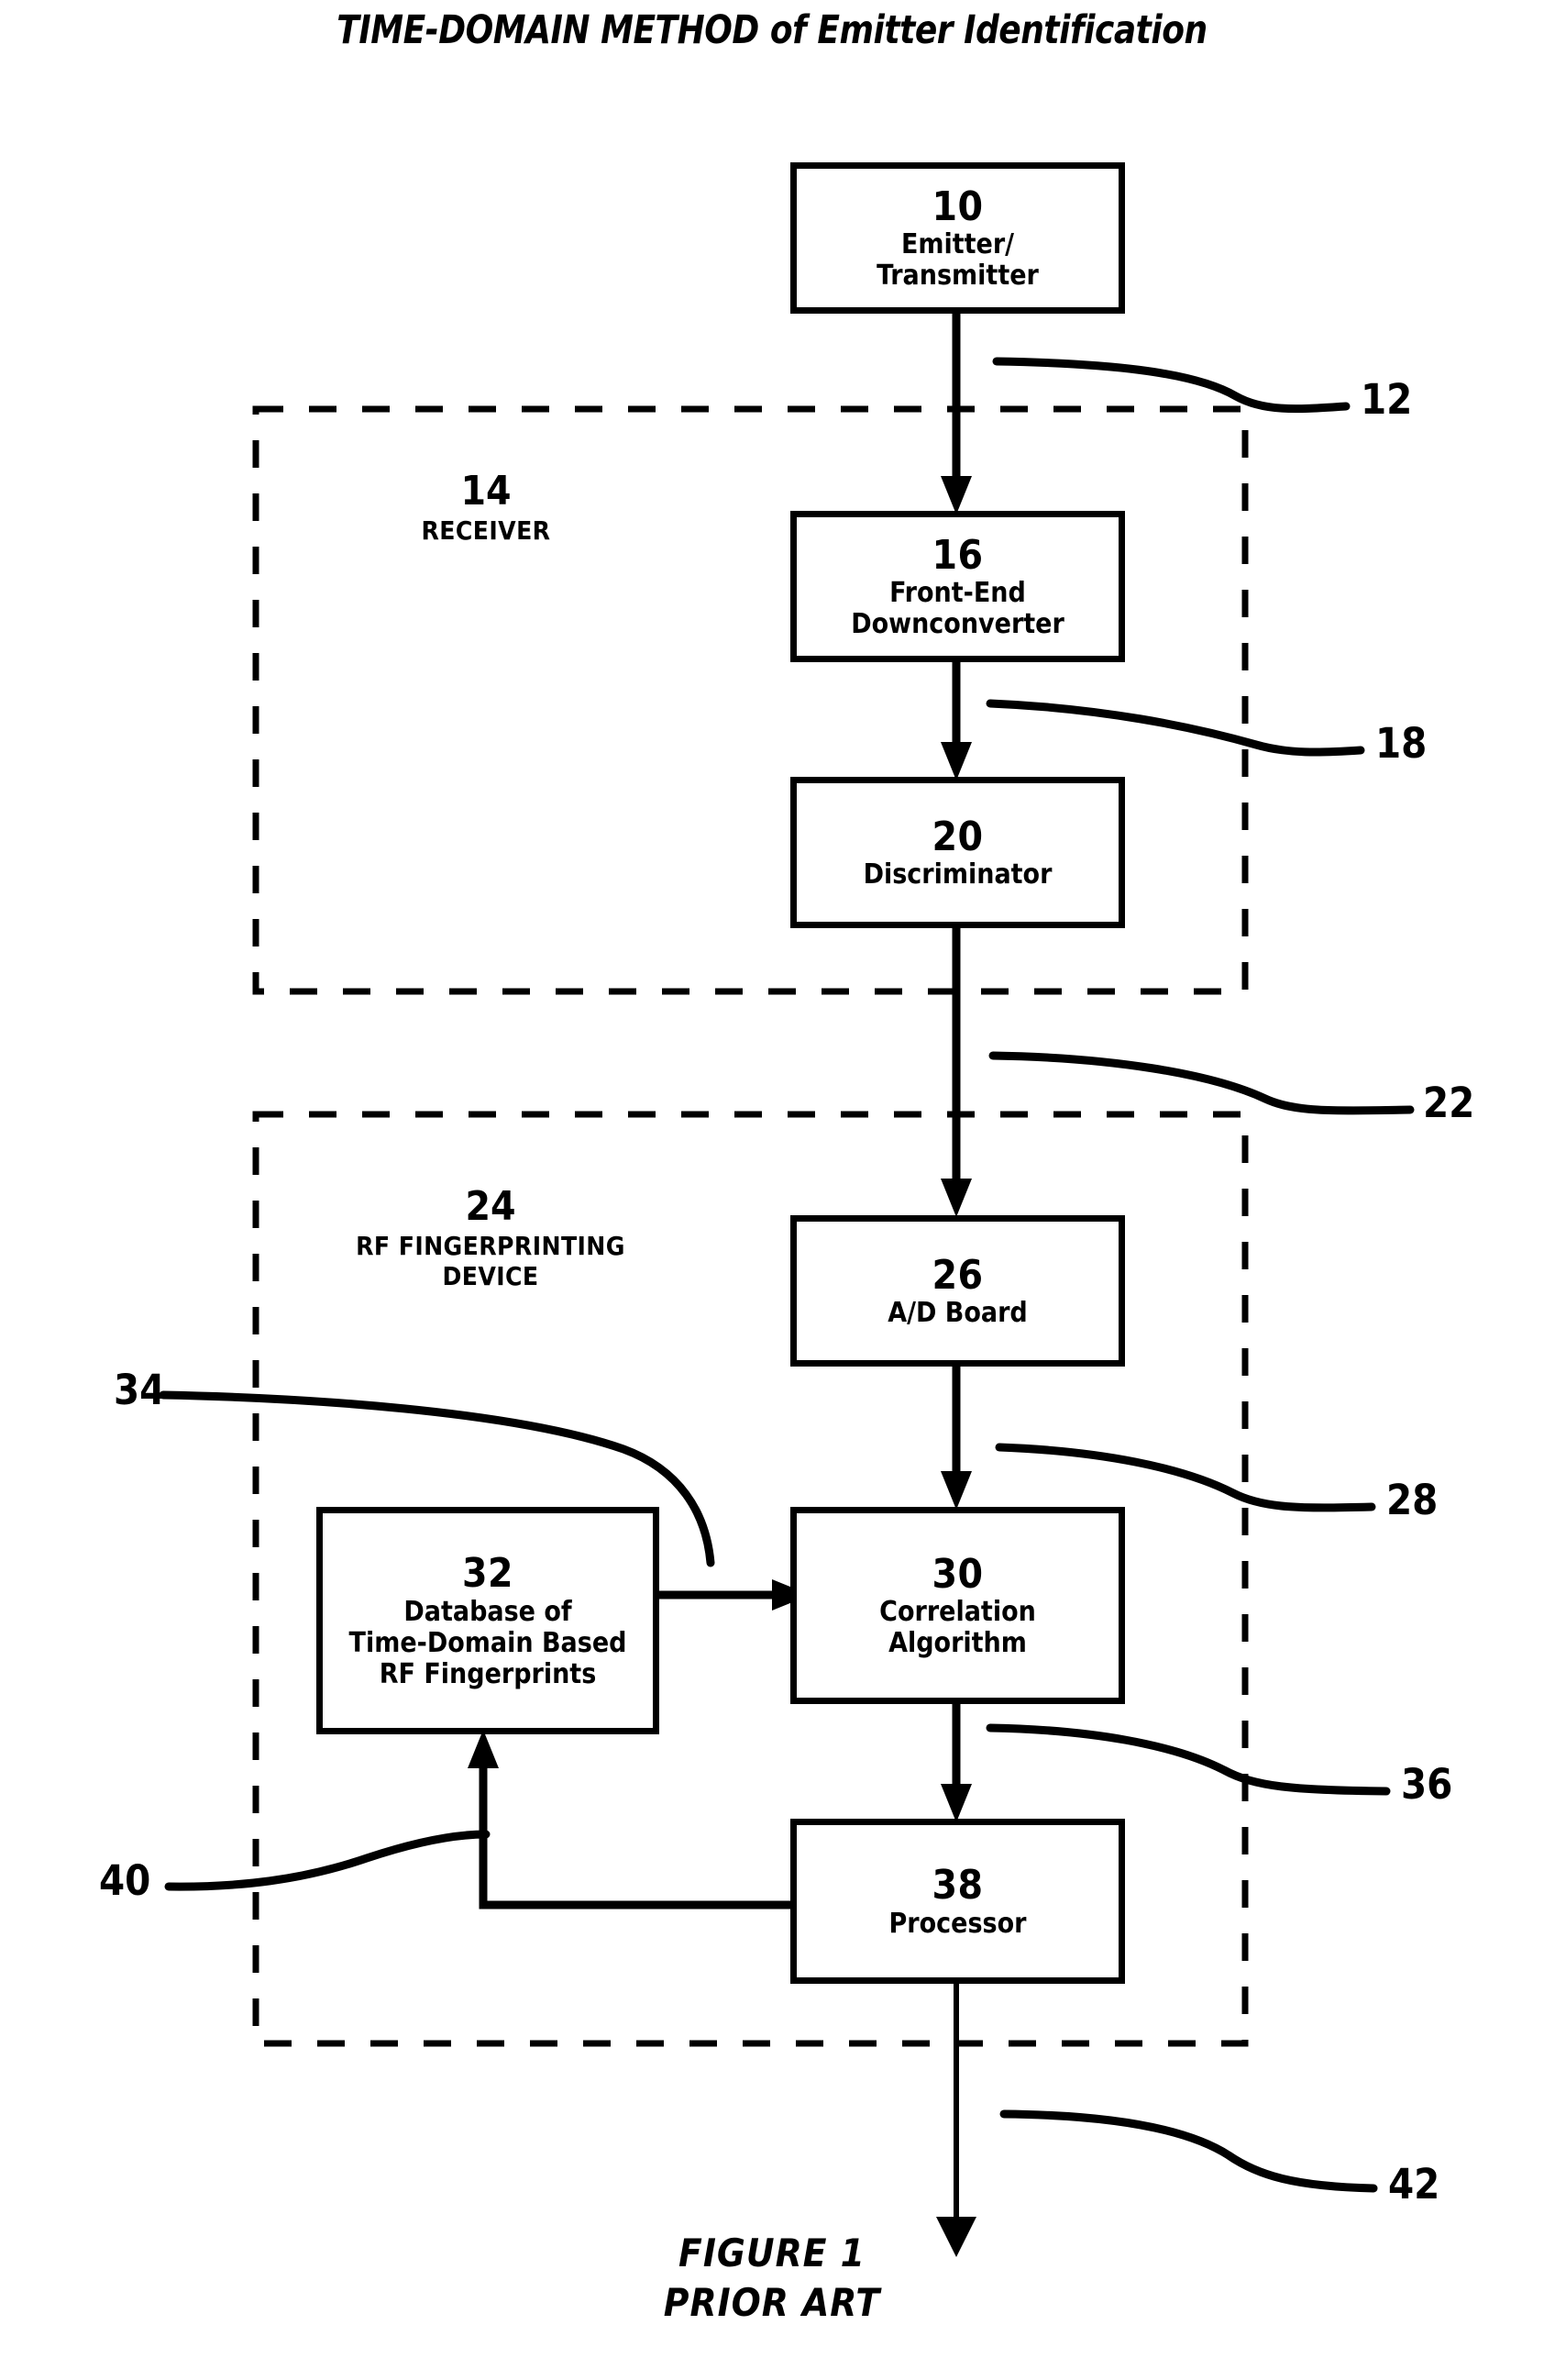 The height and width of the screenshot is (2380, 1544). What do you see at coordinates (491, 1245) in the screenshot?
I see `group-label-line1: RF FINGERPRINTING` at bounding box center [491, 1245].